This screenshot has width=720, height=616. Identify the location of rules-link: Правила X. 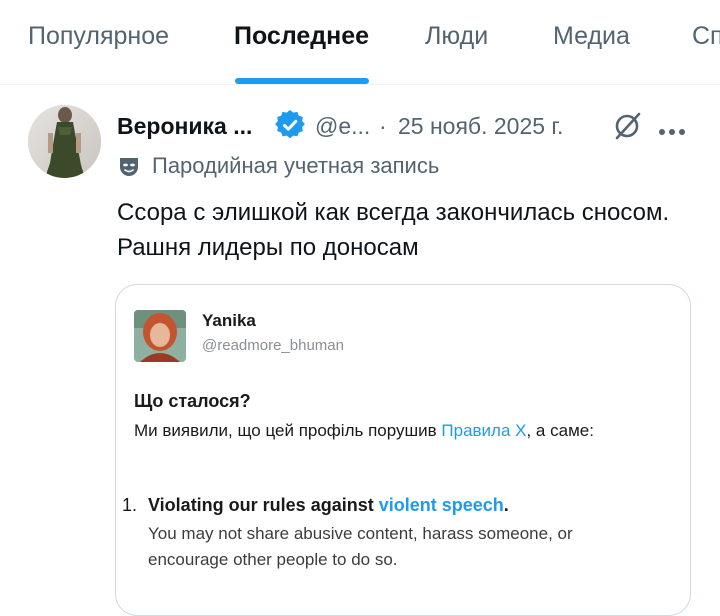
(484, 430).